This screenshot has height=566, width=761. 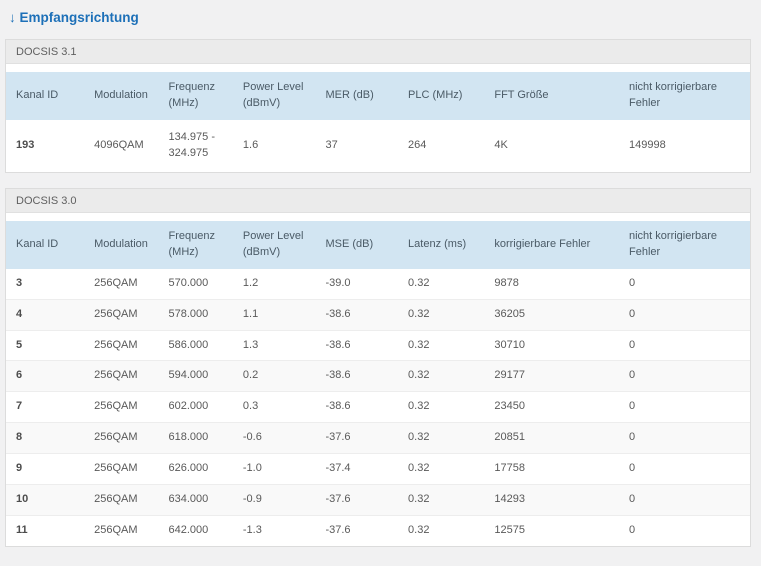 I want to click on cell: 4096QAM, so click(x=119, y=144).